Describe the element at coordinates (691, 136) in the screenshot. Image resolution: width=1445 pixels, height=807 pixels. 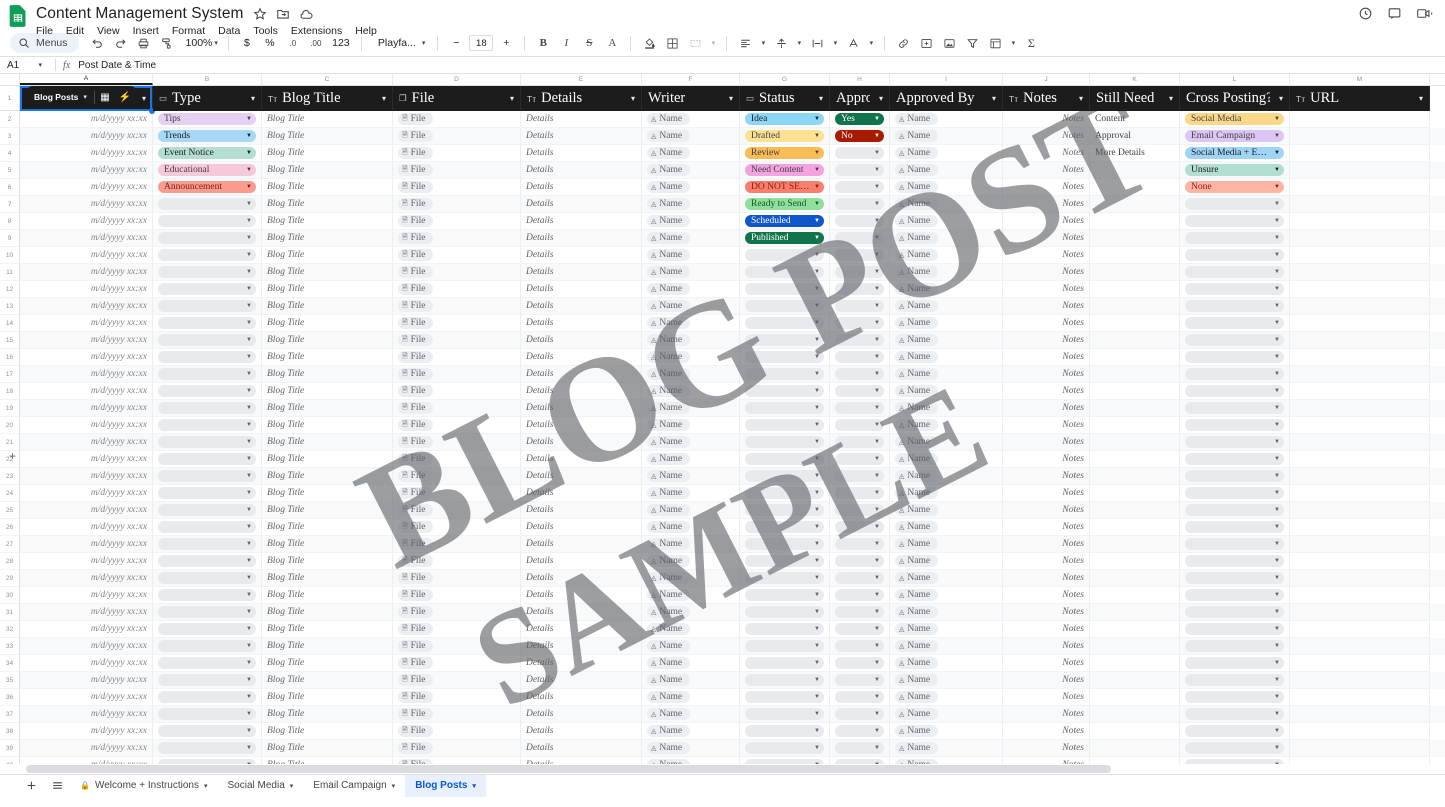
I see `cell-writer: ◬Name` at that location.